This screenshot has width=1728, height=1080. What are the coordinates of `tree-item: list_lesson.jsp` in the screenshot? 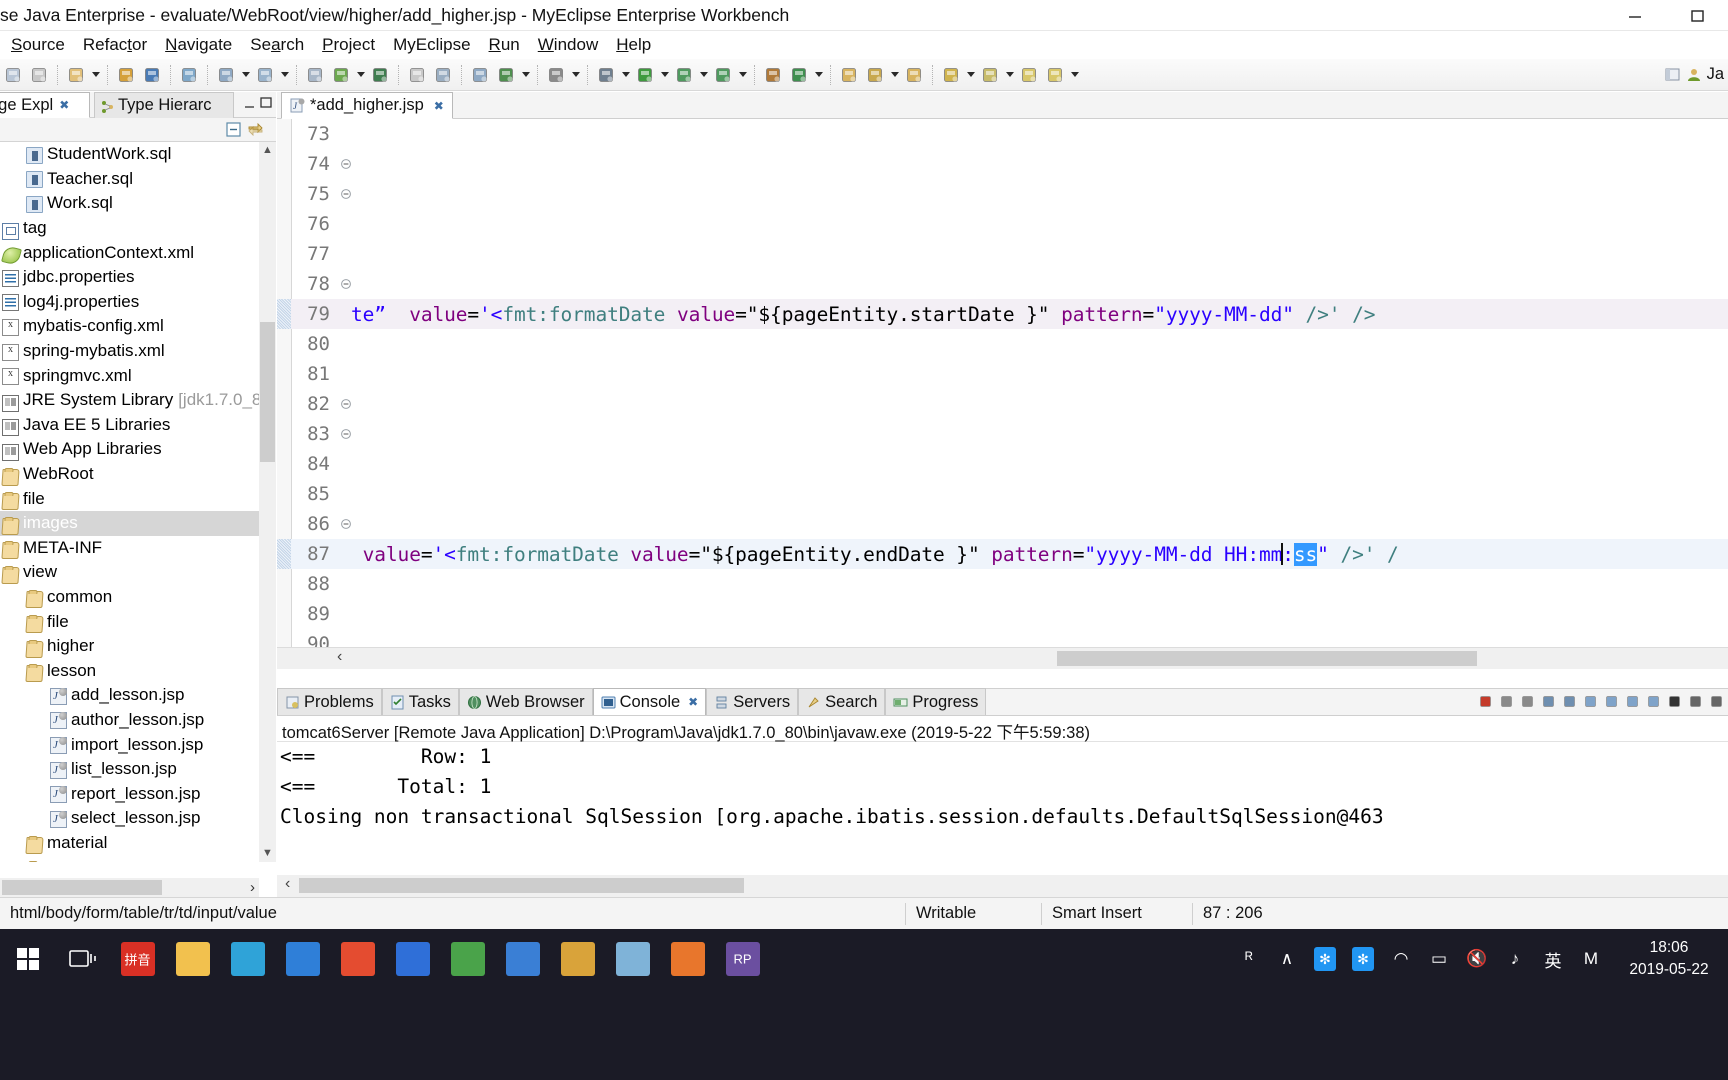 It's located at (129, 769).